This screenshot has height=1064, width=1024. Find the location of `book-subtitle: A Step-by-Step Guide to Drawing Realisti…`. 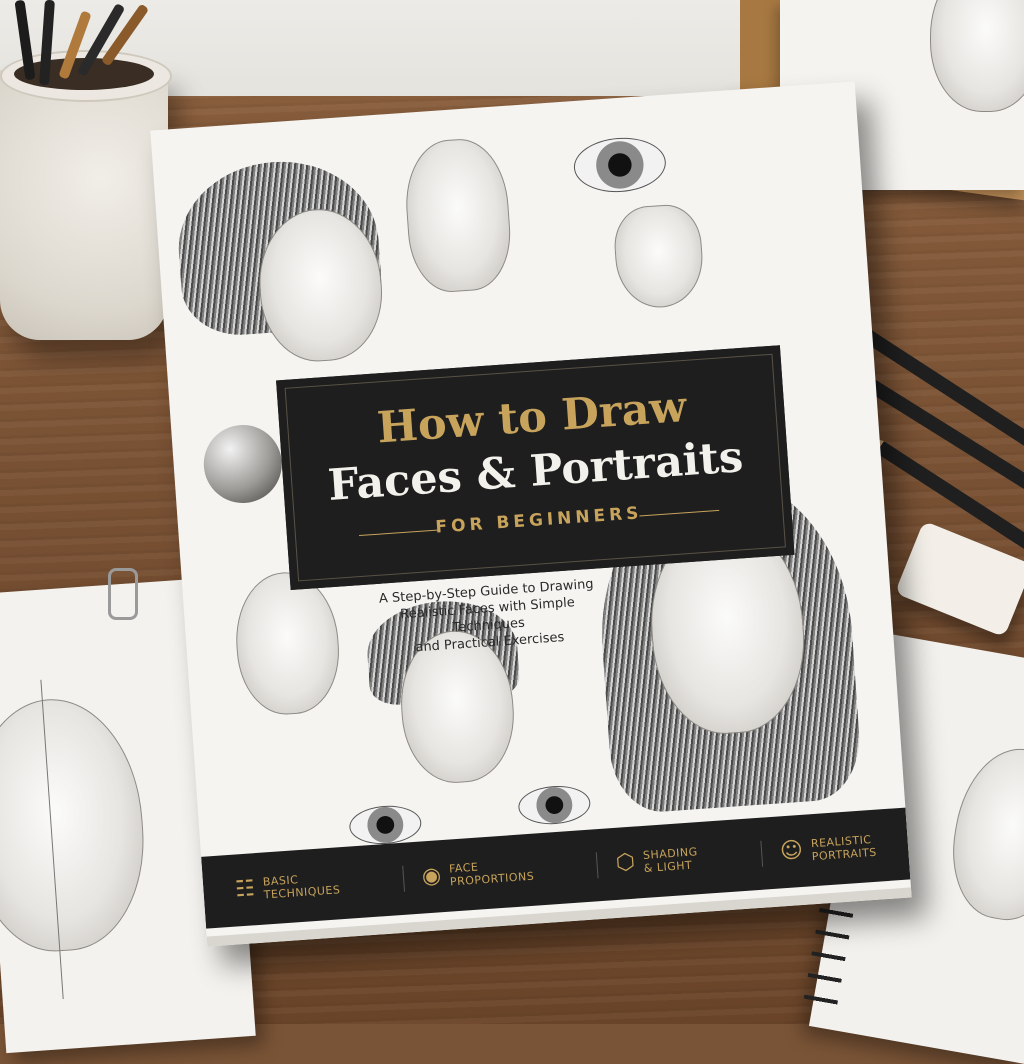

book-subtitle: A Step-by-Step Guide to Drawing Realisti… is located at coordinates (488, 617).